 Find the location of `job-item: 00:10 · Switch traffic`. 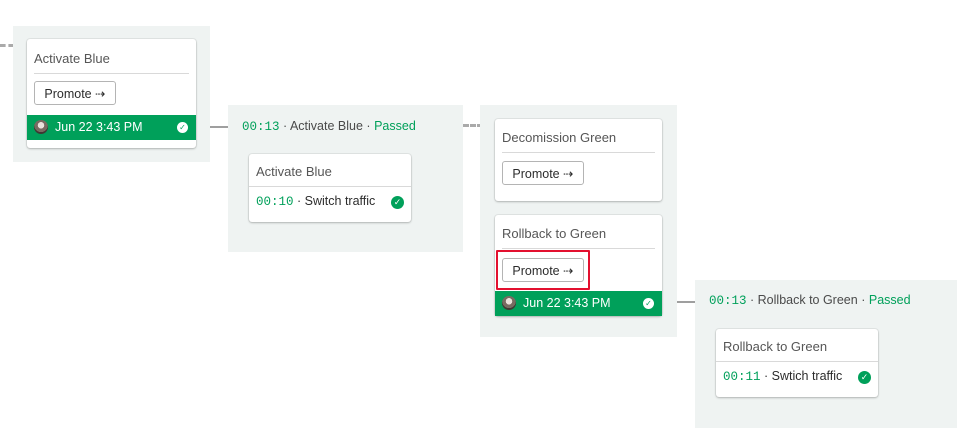

job-item: 00:10 · Switch traffic is located at coordinates (315, 201).